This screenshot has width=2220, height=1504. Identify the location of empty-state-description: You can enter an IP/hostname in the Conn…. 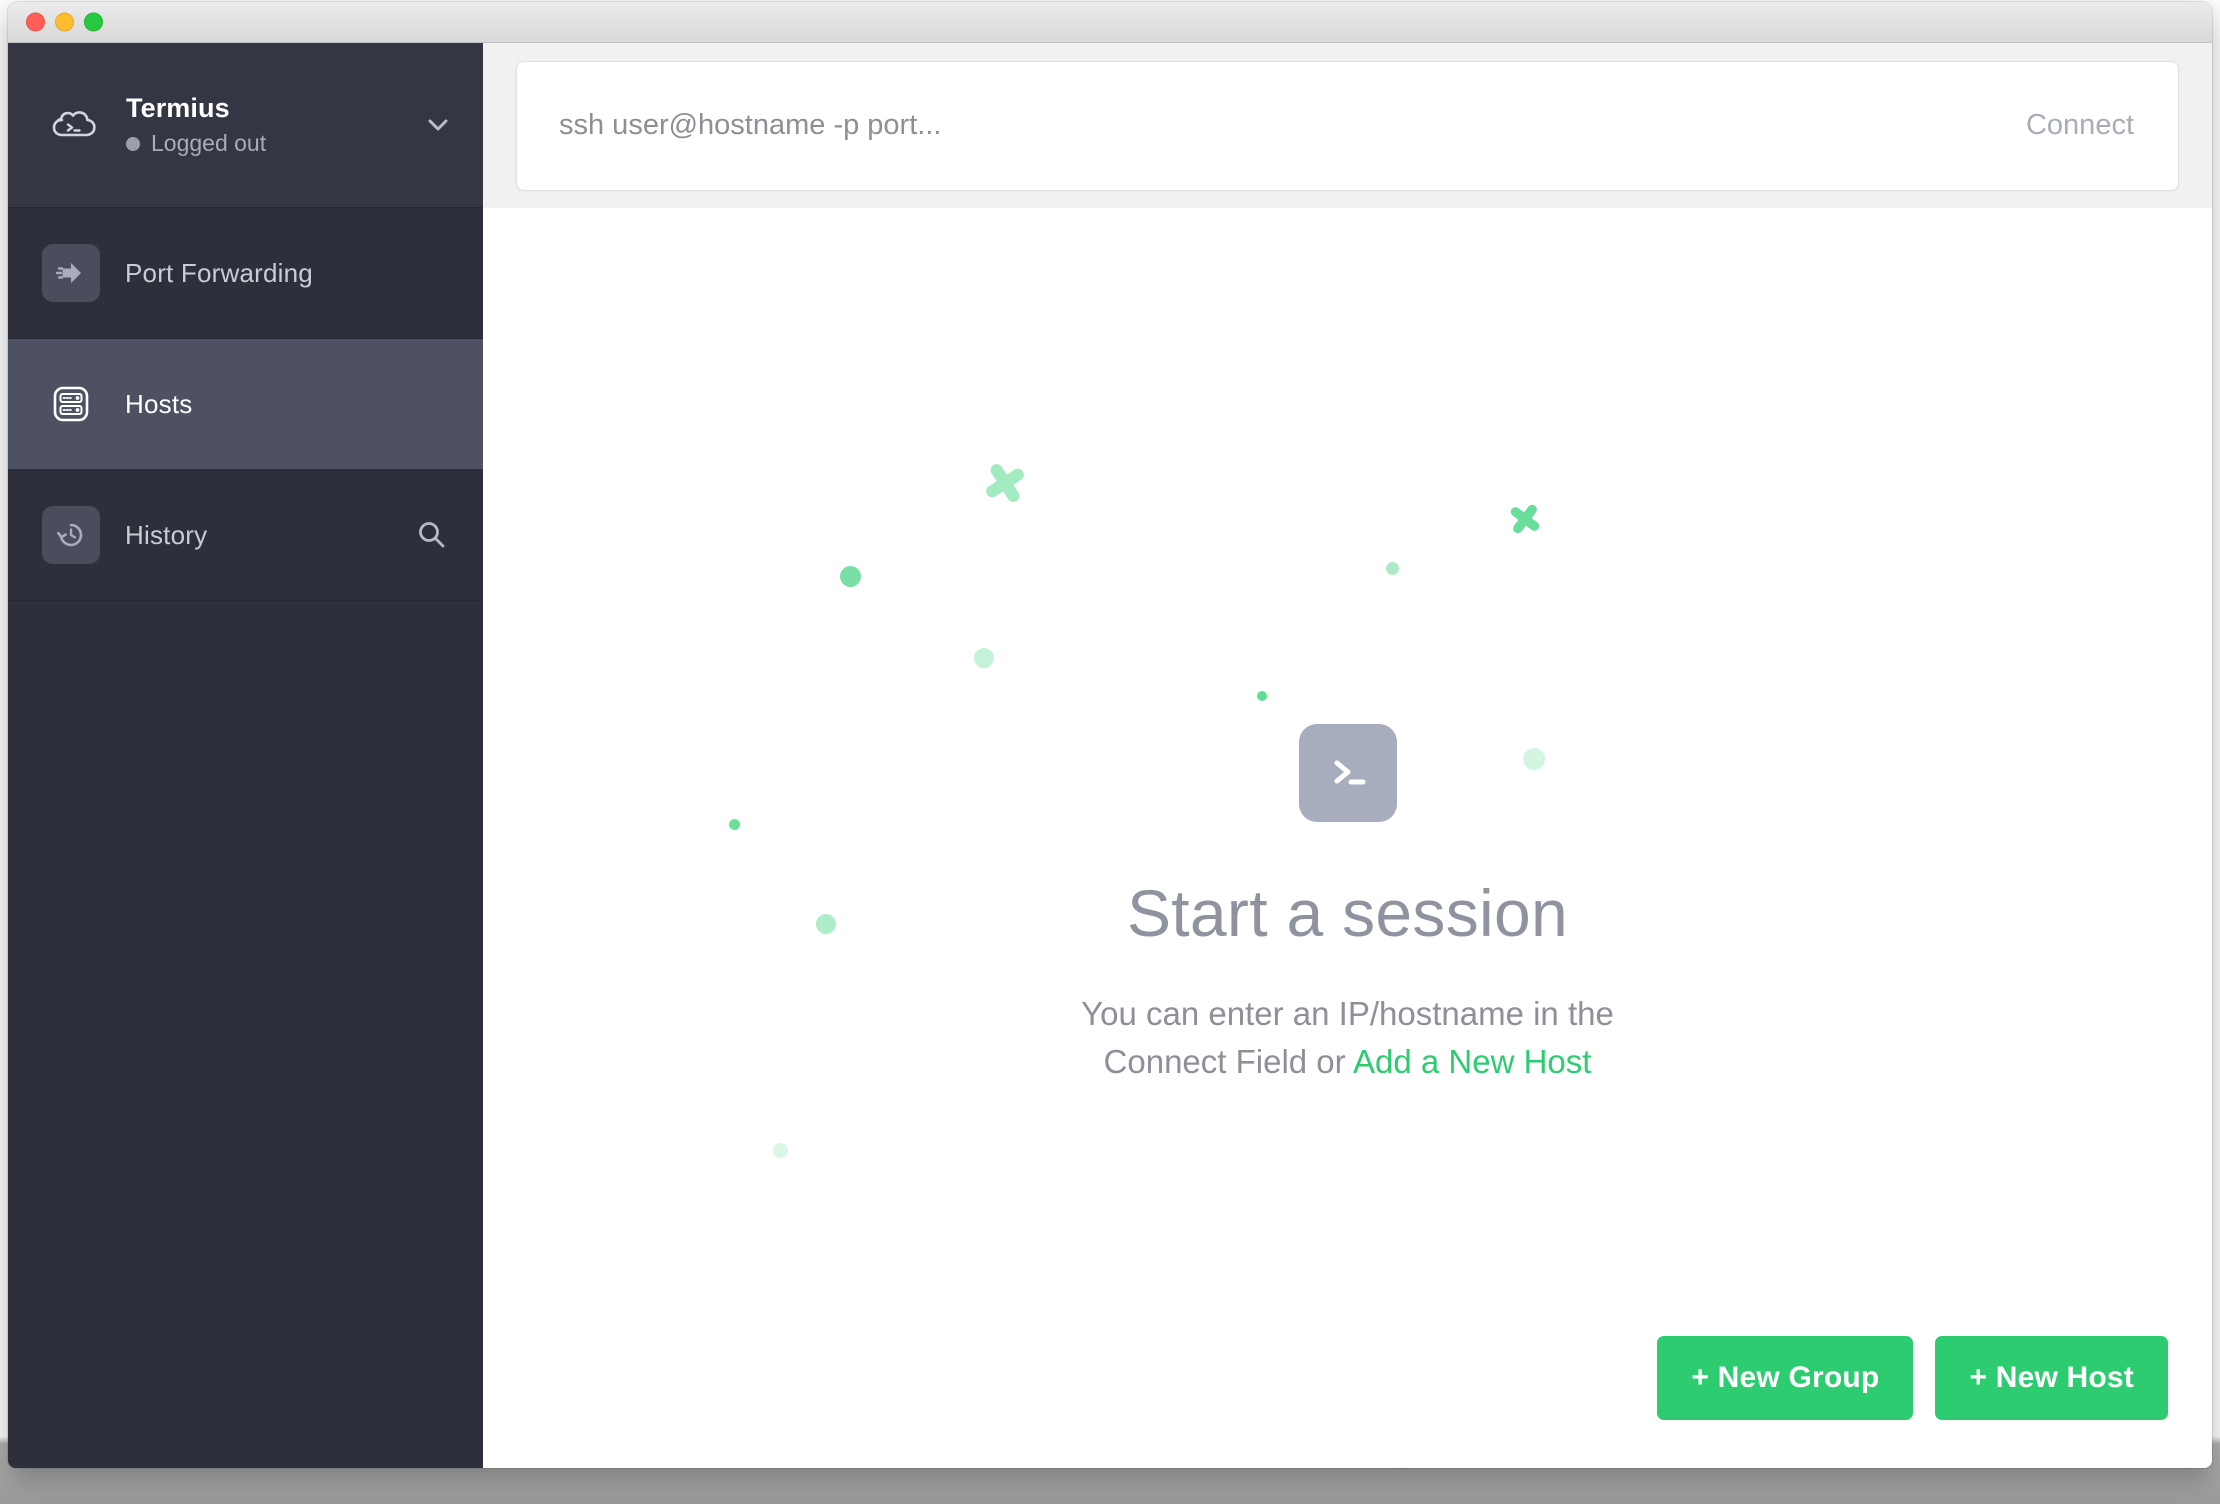
(1347, 1038).